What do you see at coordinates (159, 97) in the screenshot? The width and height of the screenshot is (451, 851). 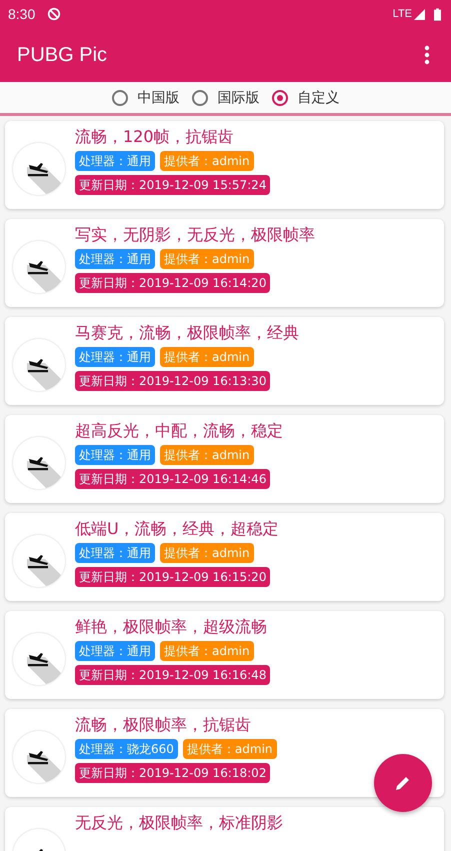 I see `radio-label: 中国版` at bounding box center [159, 97].